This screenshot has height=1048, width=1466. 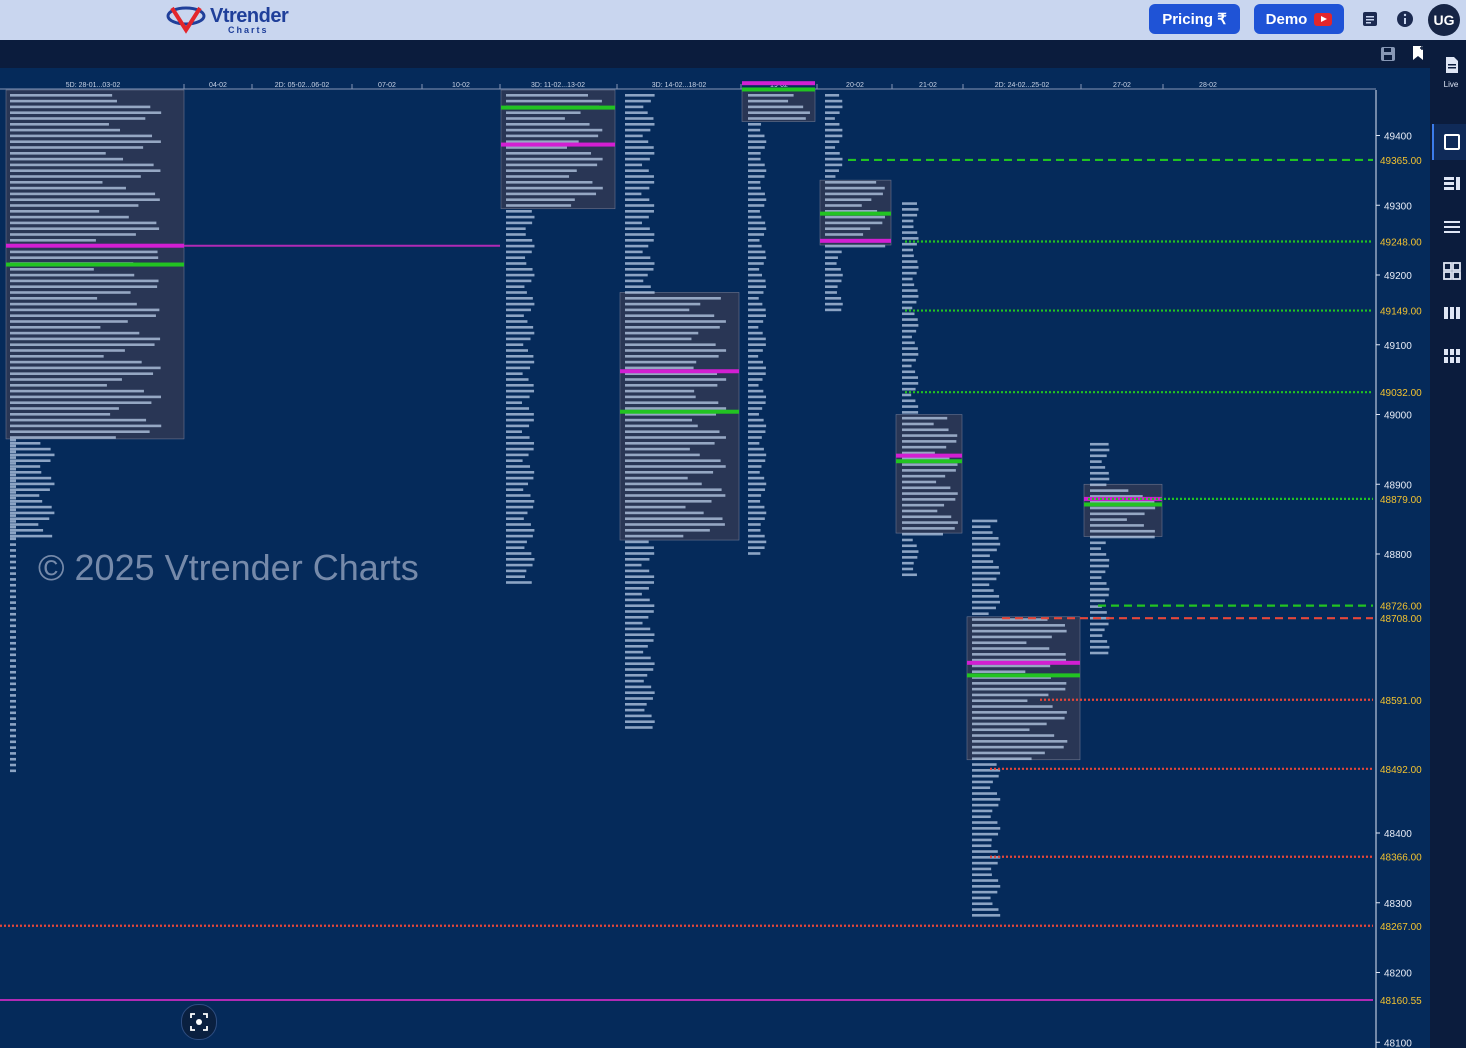 What do you see at coordinates (1452, 142) in the screenshot?
I see `square-icon` at bounding box center [1452, 142].